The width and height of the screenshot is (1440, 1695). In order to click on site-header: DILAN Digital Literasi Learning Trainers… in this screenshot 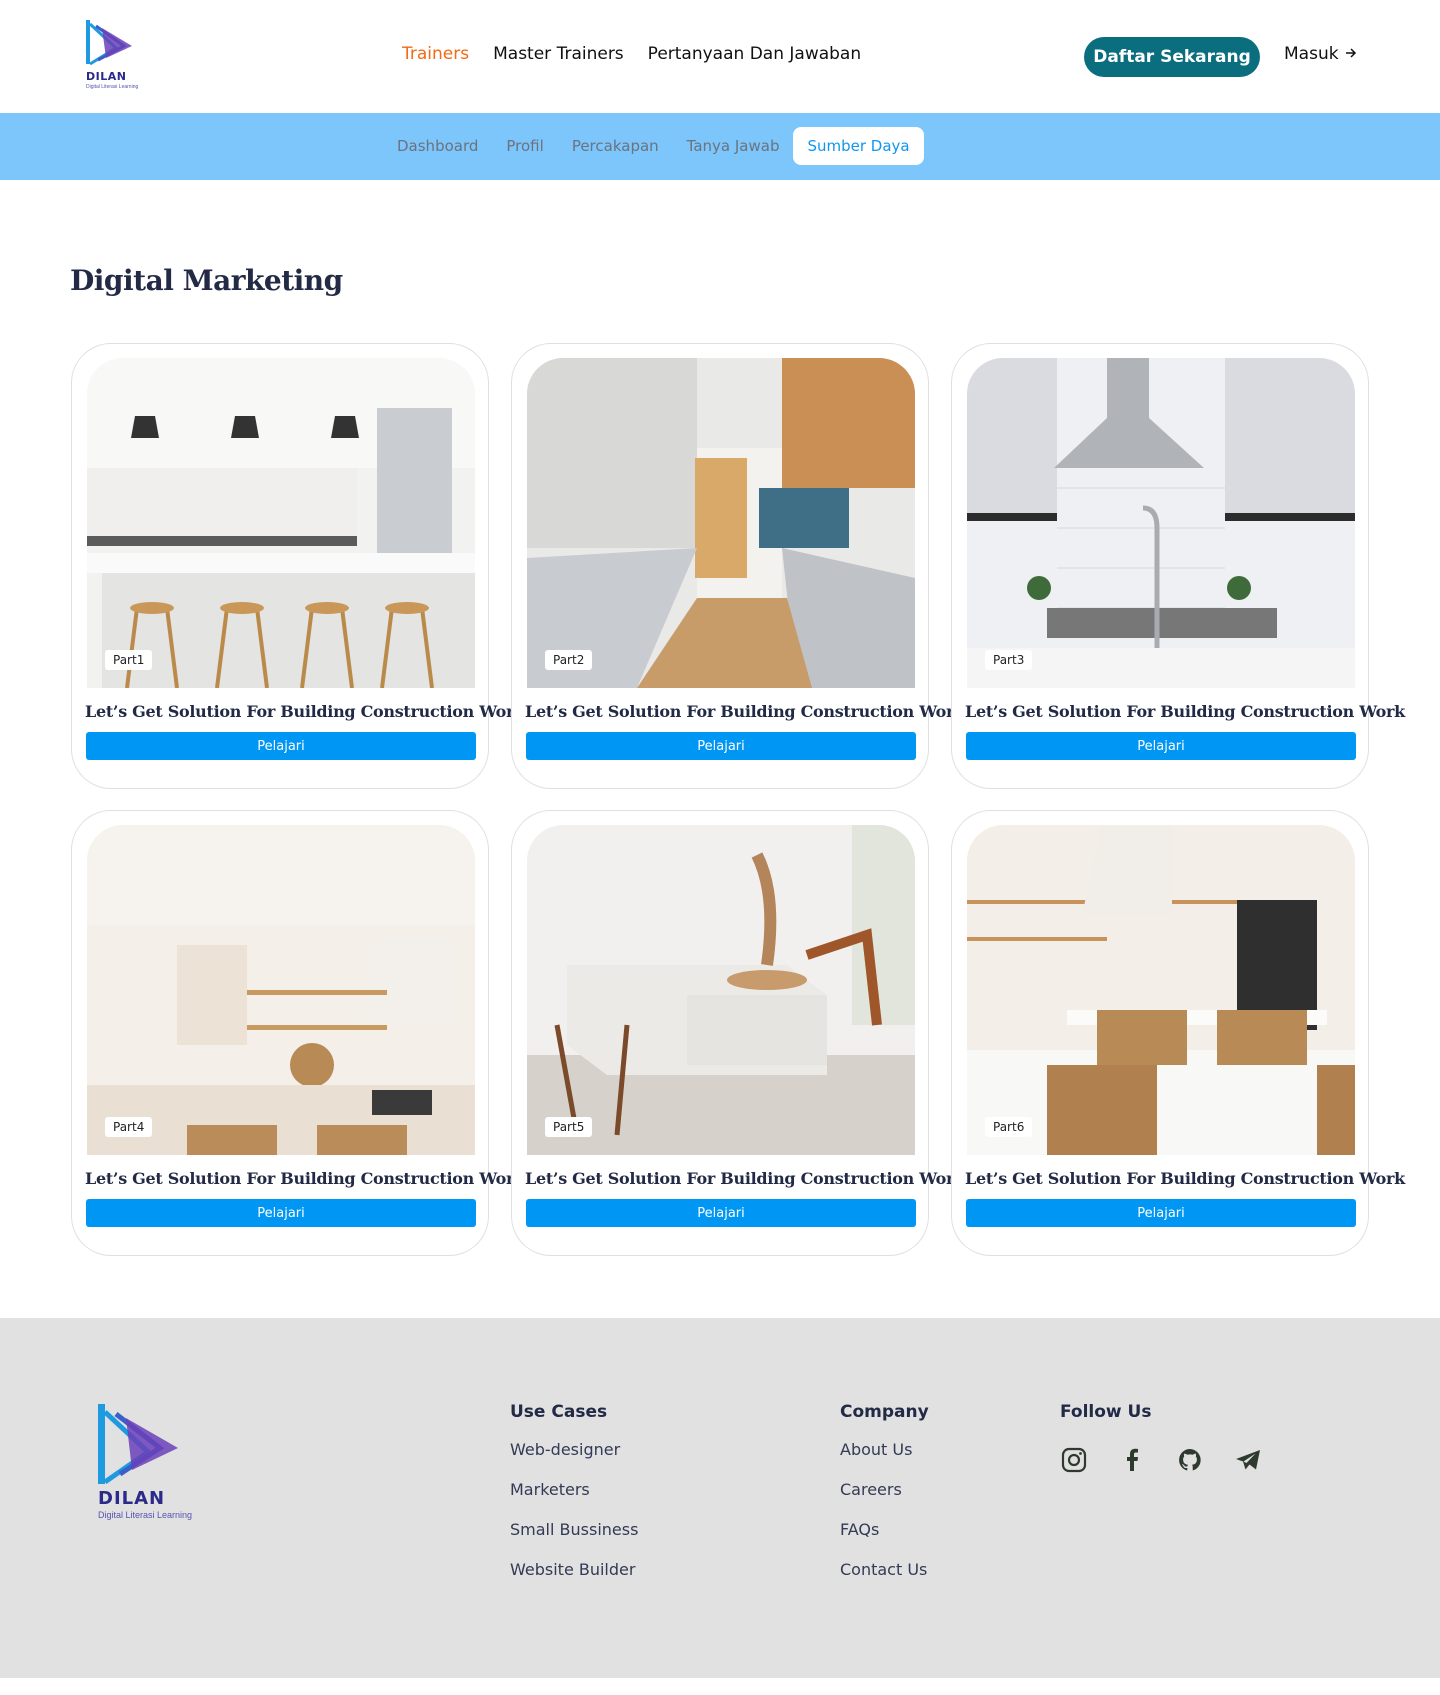, I will do `click(720, 56)`.